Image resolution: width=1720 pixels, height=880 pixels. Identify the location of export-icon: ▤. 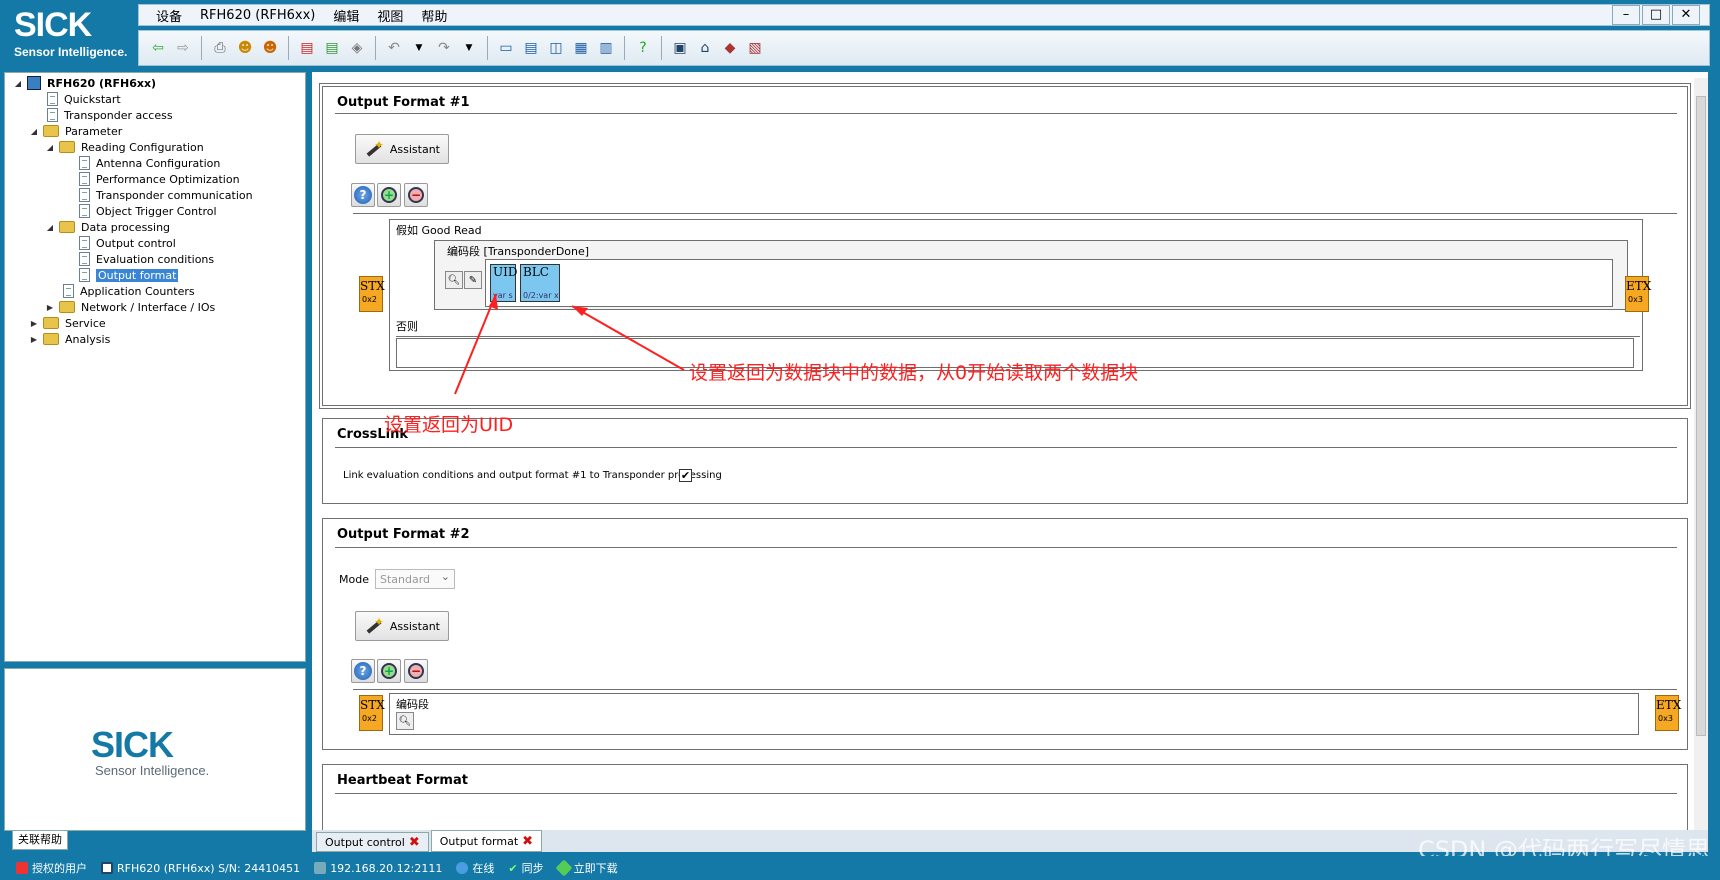
(307, 48).